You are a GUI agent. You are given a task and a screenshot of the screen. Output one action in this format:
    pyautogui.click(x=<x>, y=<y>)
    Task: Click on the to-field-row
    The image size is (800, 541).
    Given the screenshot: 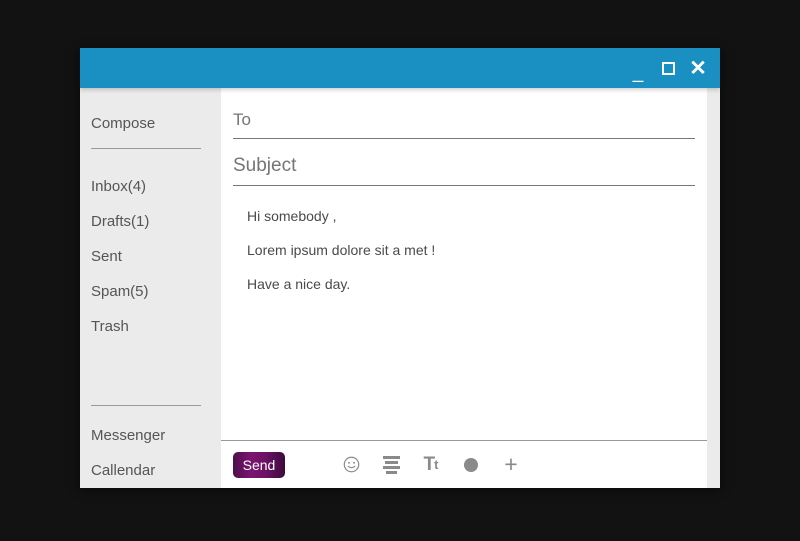 What is the action you would take?
    pyautogui.click(x=464, y=113)
    